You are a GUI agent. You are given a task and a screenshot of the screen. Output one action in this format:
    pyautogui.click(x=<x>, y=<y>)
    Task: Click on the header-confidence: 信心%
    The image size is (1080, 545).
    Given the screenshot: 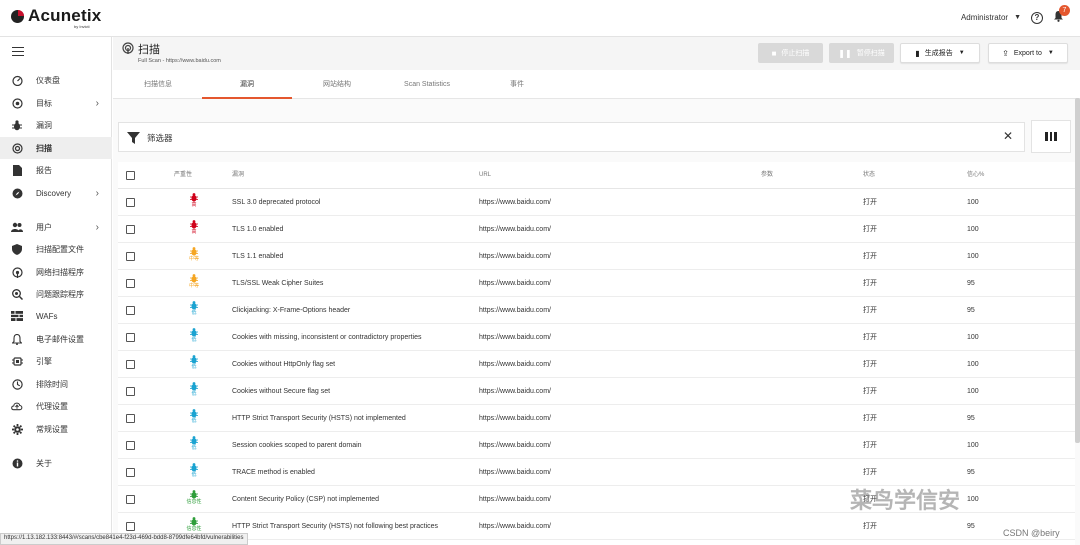 What is the action you would take?
    pyautogui.click(x=975, y=175)
    